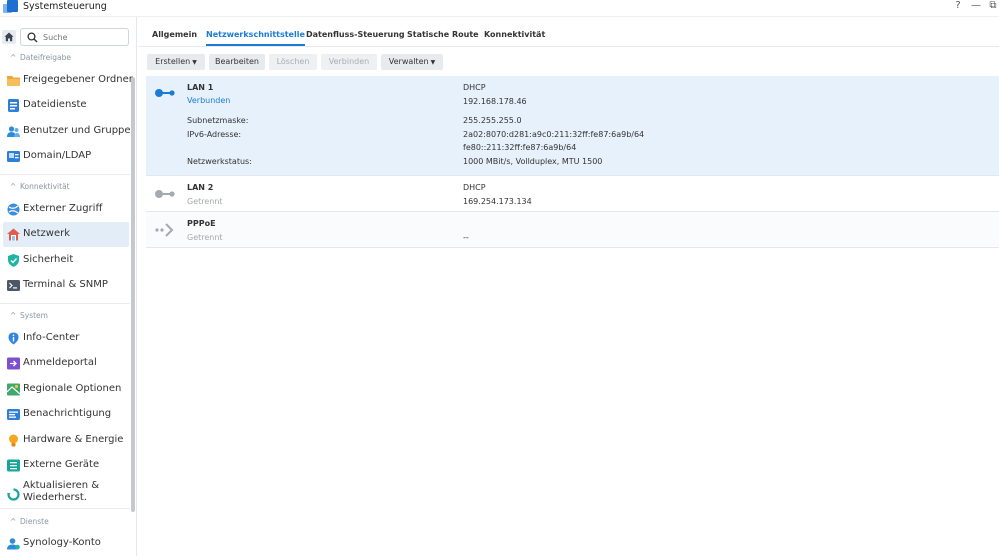 The image size is (999, 556). What do you see at coordinates (958, 5) in the screenshot?
I see `help-button: ?` at bounding box center [958, 5].